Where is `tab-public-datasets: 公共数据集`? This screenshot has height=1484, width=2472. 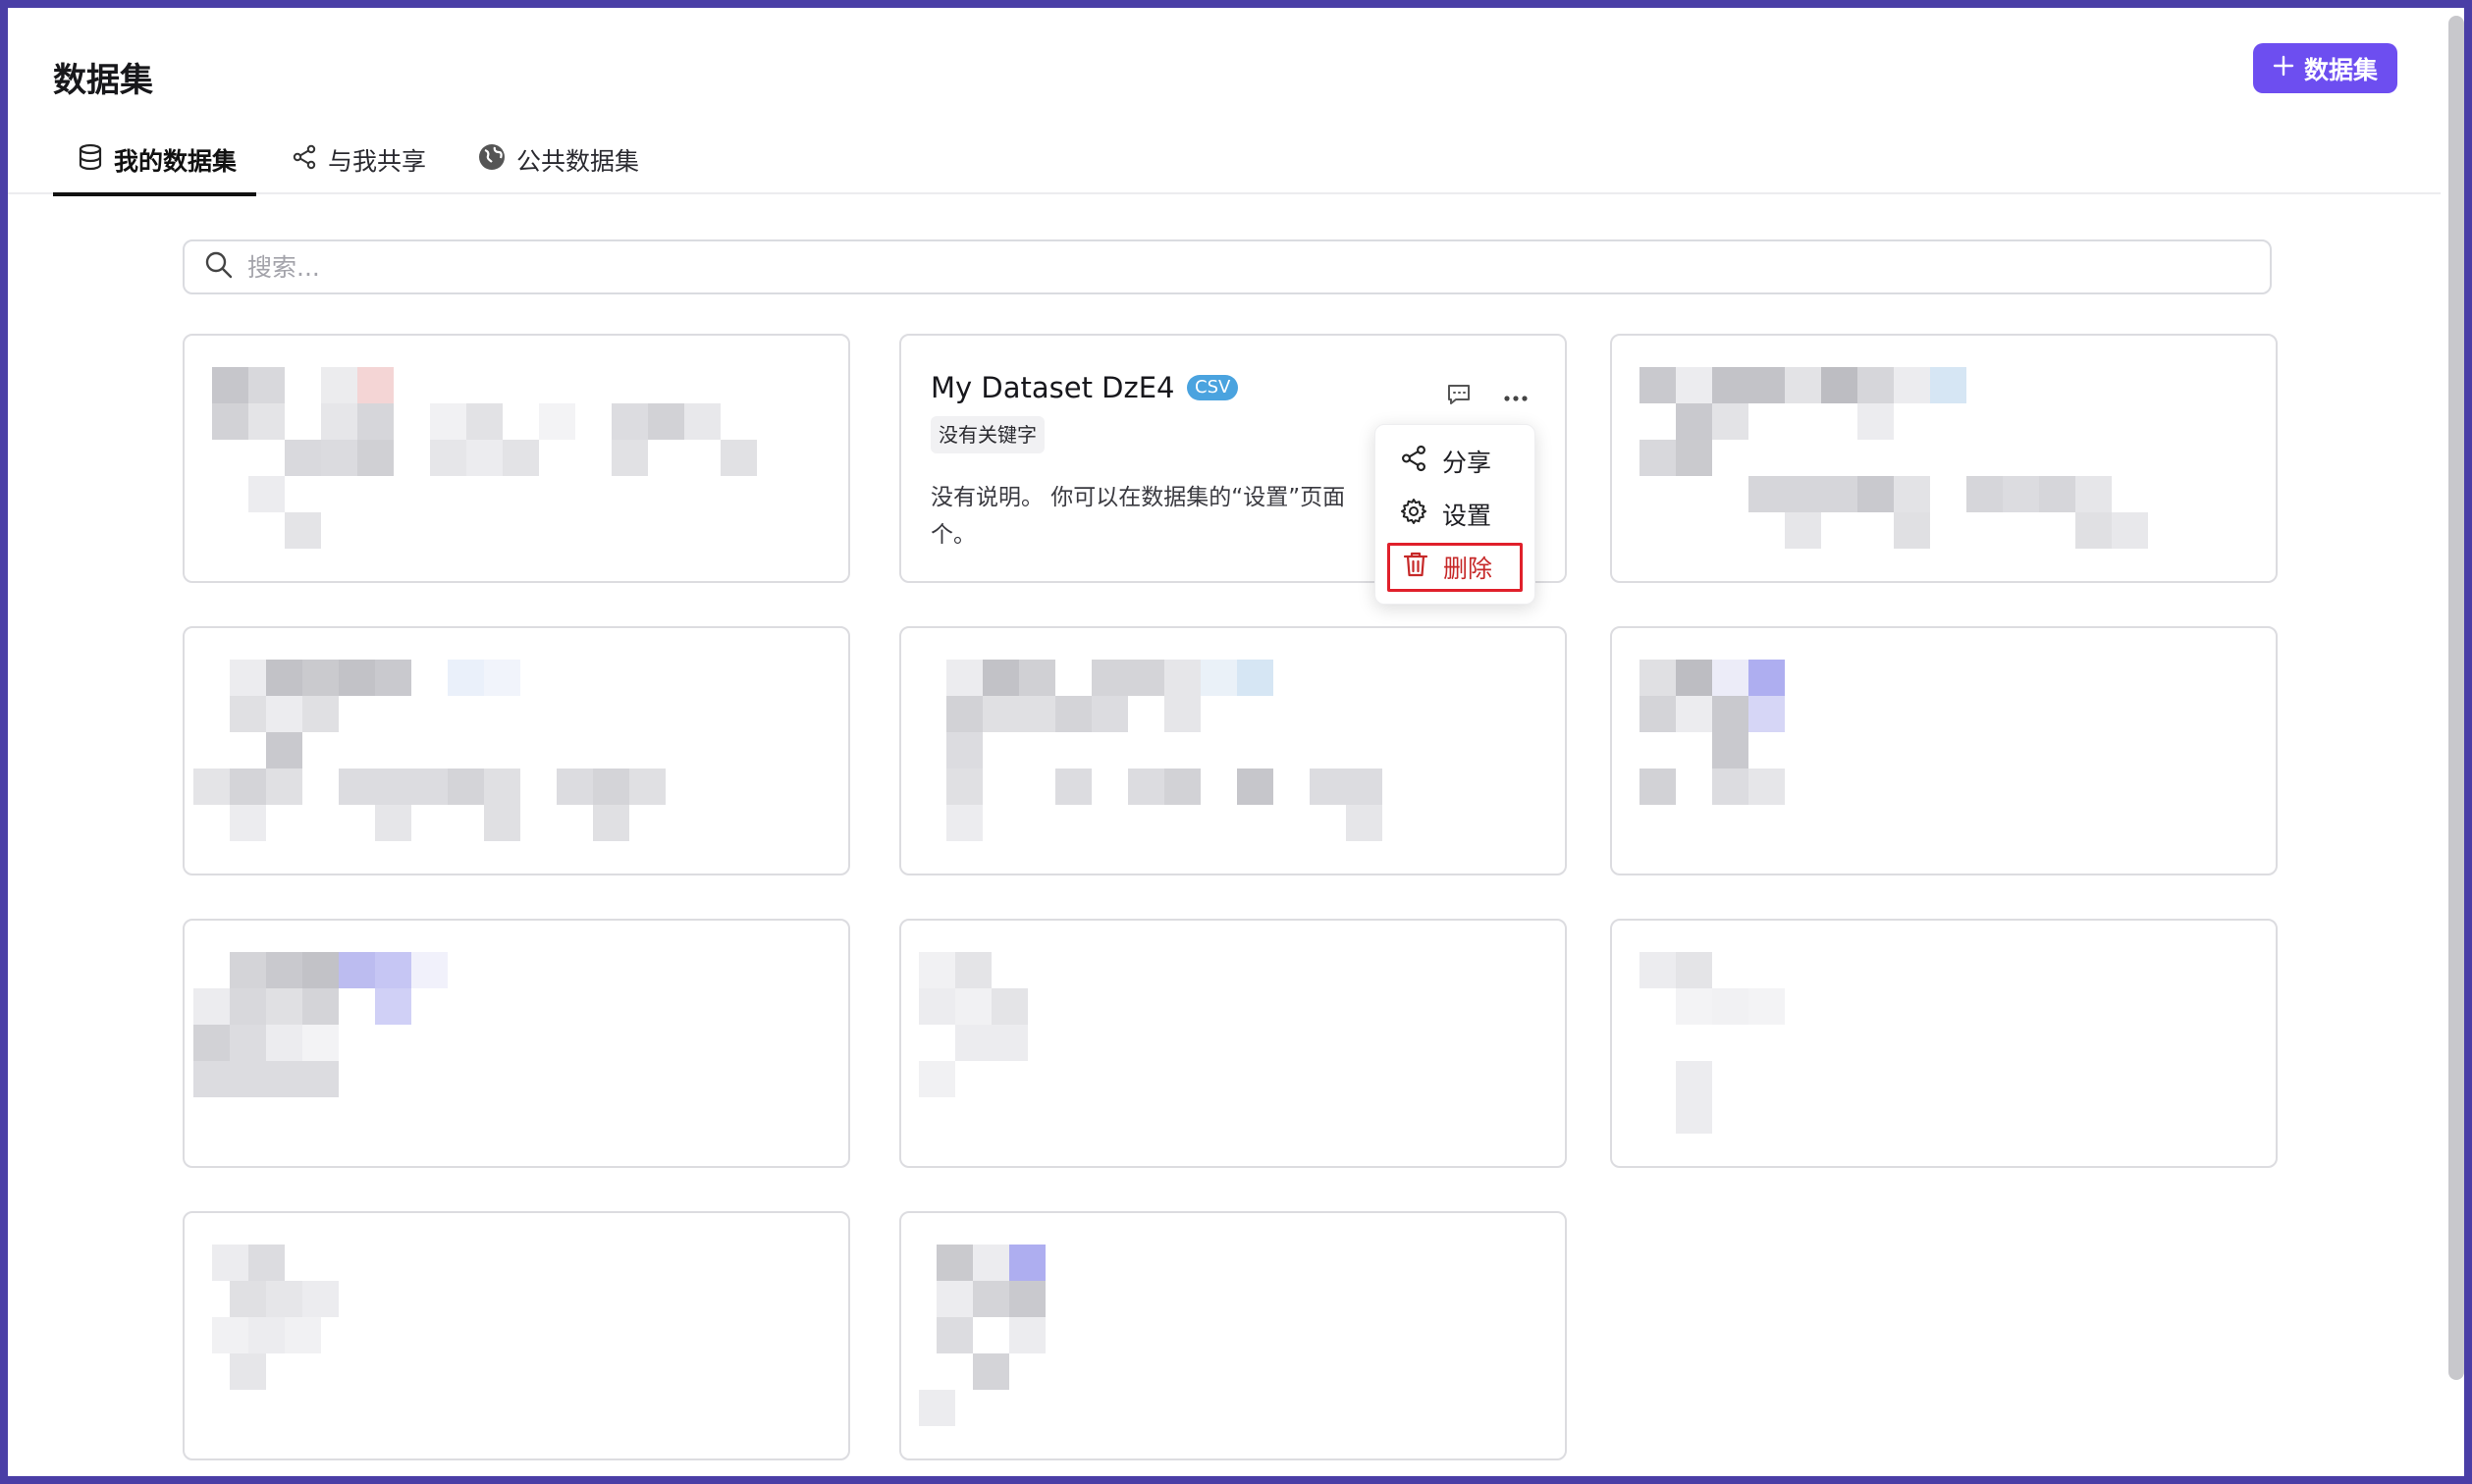
tab-public-datasets: 公共数据集 is located at coordinates (558, 160).